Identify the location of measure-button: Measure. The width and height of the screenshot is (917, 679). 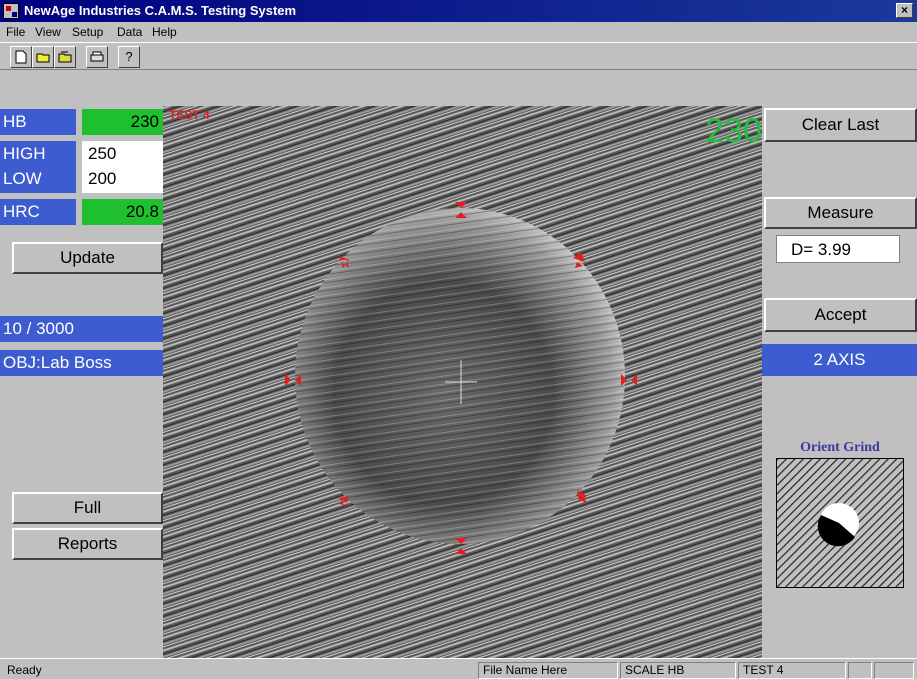
(840, 213).